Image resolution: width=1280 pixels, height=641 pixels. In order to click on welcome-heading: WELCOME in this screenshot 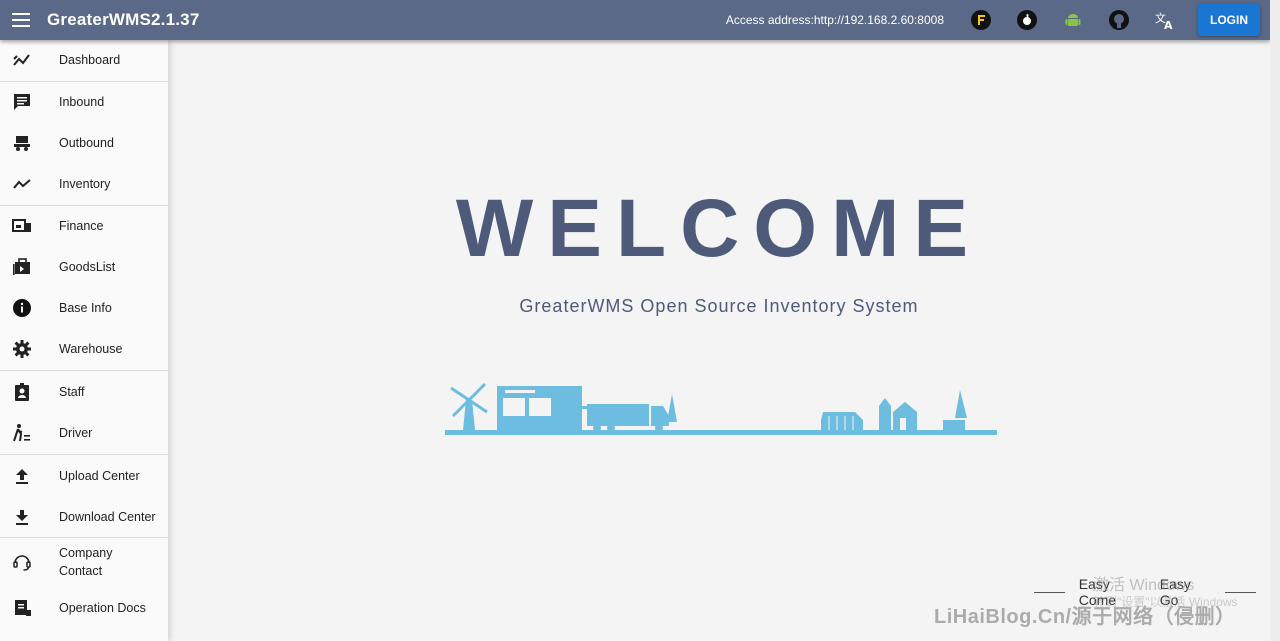, I will do `click(719, 228)`.